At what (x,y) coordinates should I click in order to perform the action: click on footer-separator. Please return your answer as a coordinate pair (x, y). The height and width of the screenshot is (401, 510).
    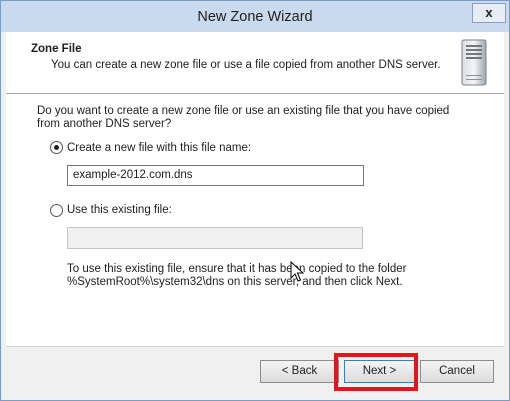
    Looking at the image, I should click on (255, 346).